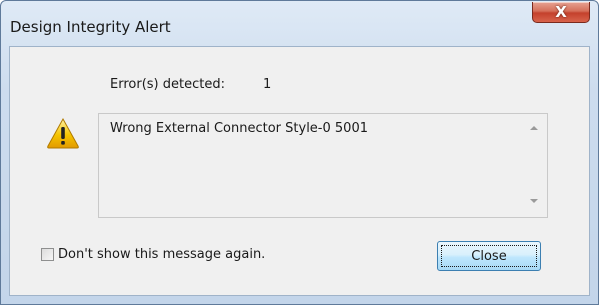 This screenshot has height=305, width=599. Describe the element at coordinates (239, 128) in the screenshot. I see `error-message: Wrong External Connector Style-0 5001` at that location.